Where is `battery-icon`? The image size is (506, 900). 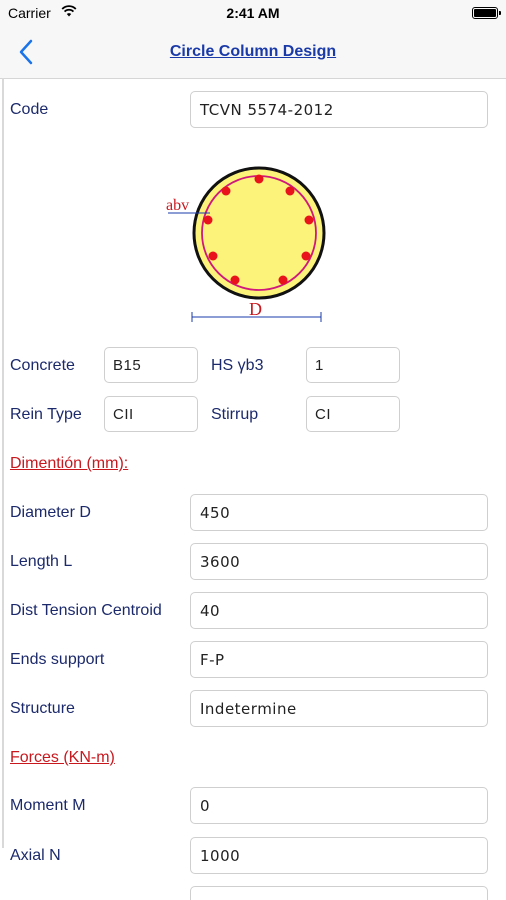
battery-icon is located at coordinates (486, 13).